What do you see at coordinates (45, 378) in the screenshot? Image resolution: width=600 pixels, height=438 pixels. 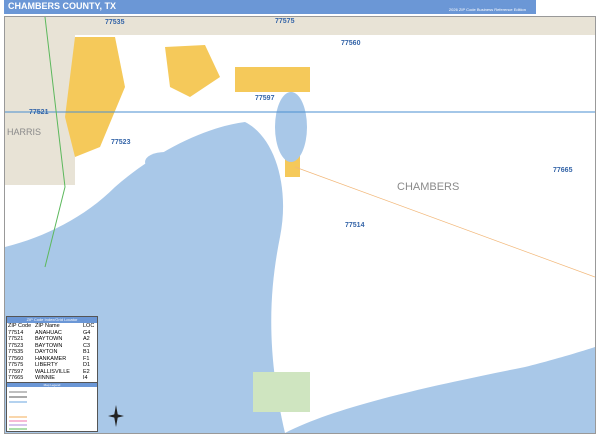 I see `cell: WINNIE` at bounding box center [45, 378].